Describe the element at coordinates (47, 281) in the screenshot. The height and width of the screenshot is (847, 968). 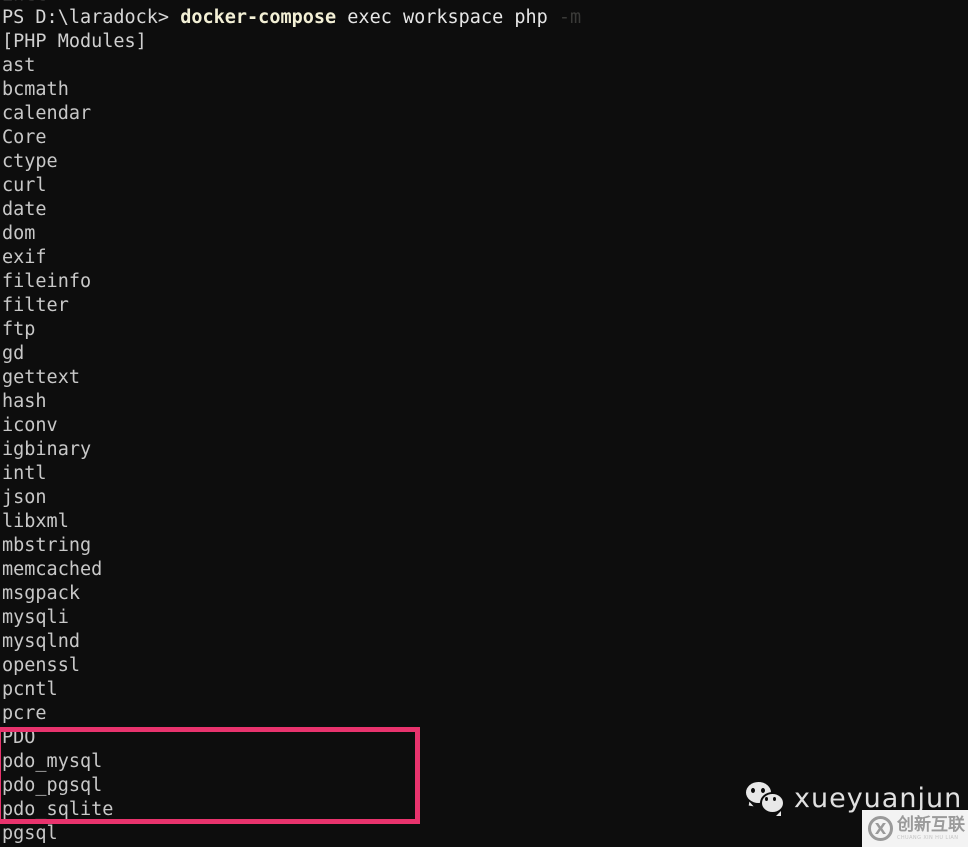
I see `module-row: fileinfo` at that location.